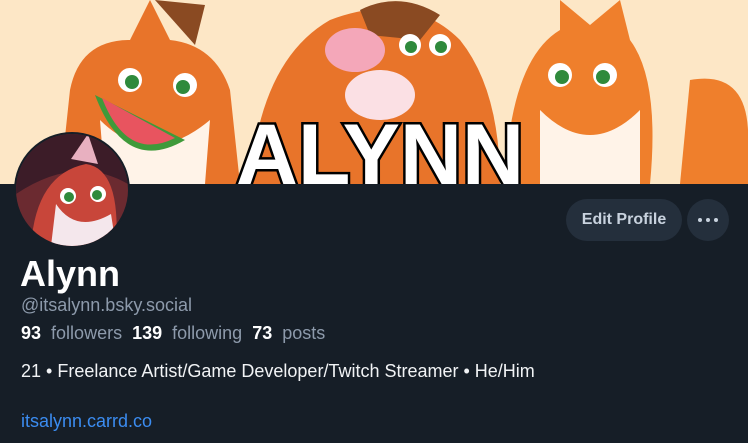  I want to click on posts-stat: 73 posts, so click(288, 333).